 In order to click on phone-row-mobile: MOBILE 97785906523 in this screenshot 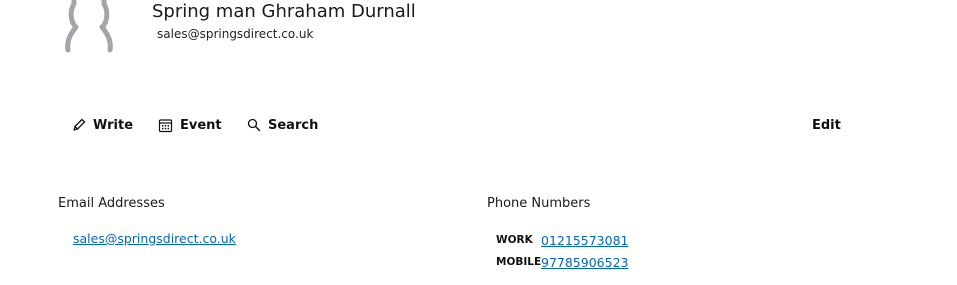, I will do `click(562, 262)`.